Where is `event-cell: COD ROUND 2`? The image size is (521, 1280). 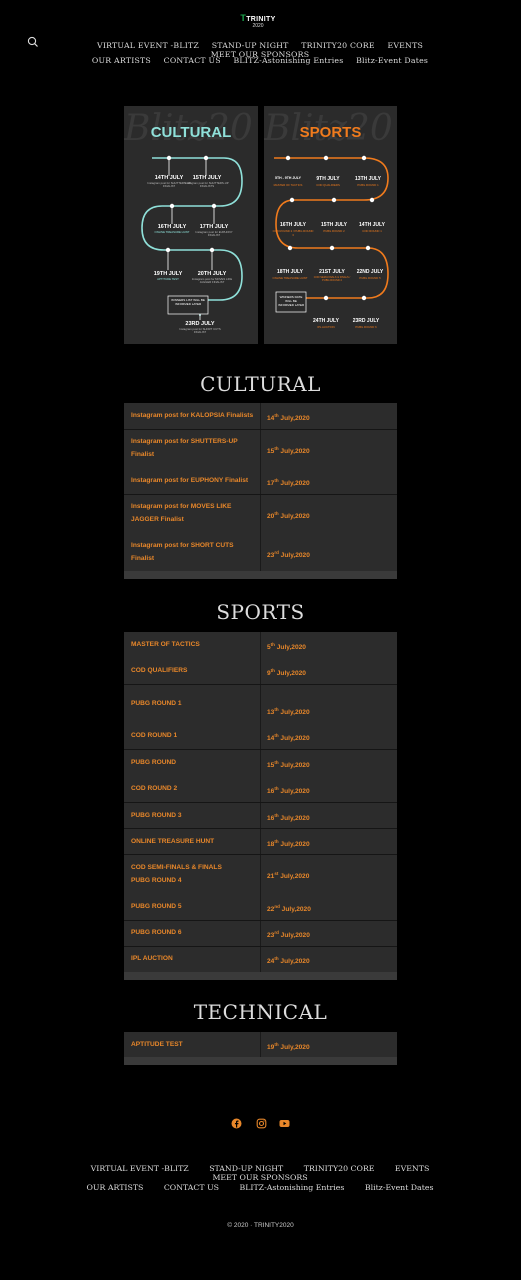 event-cell: COD ROUND 2 is located at coordinates (154, 788).